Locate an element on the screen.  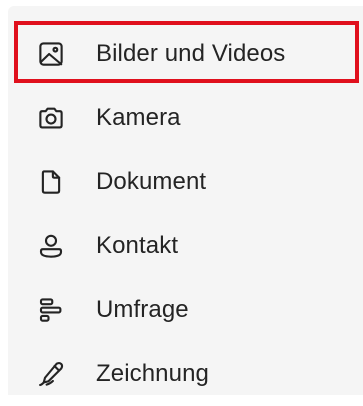
pen-icon is located at coordinates (51, 374).